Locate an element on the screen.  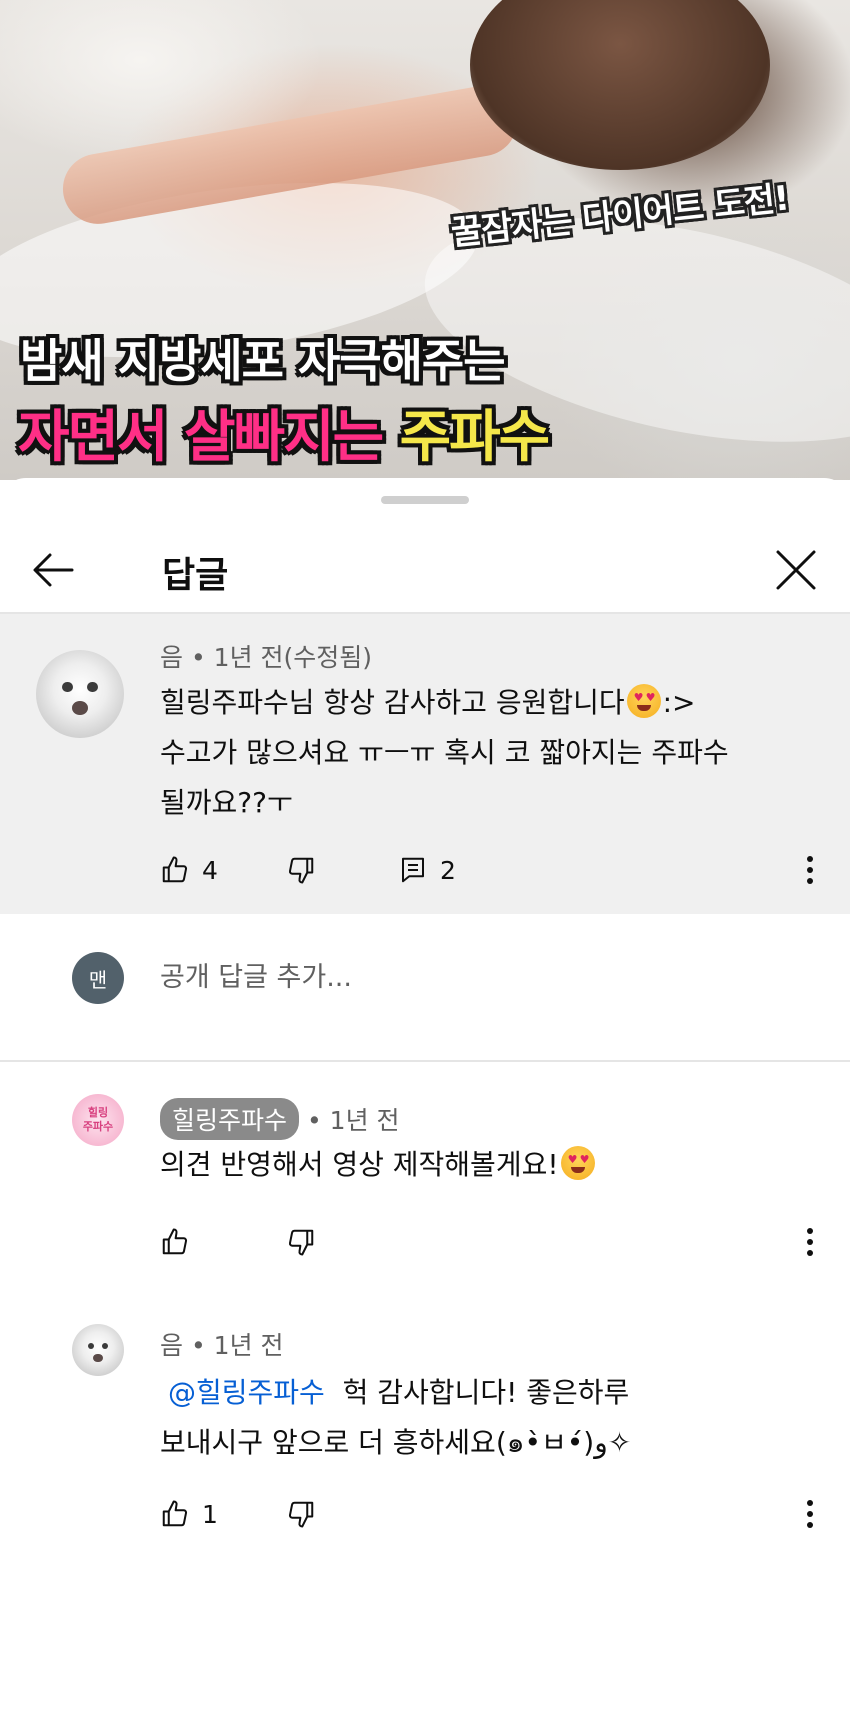
reply-meta: 음 • 1년 전 is located at coordinates (222, 1344).